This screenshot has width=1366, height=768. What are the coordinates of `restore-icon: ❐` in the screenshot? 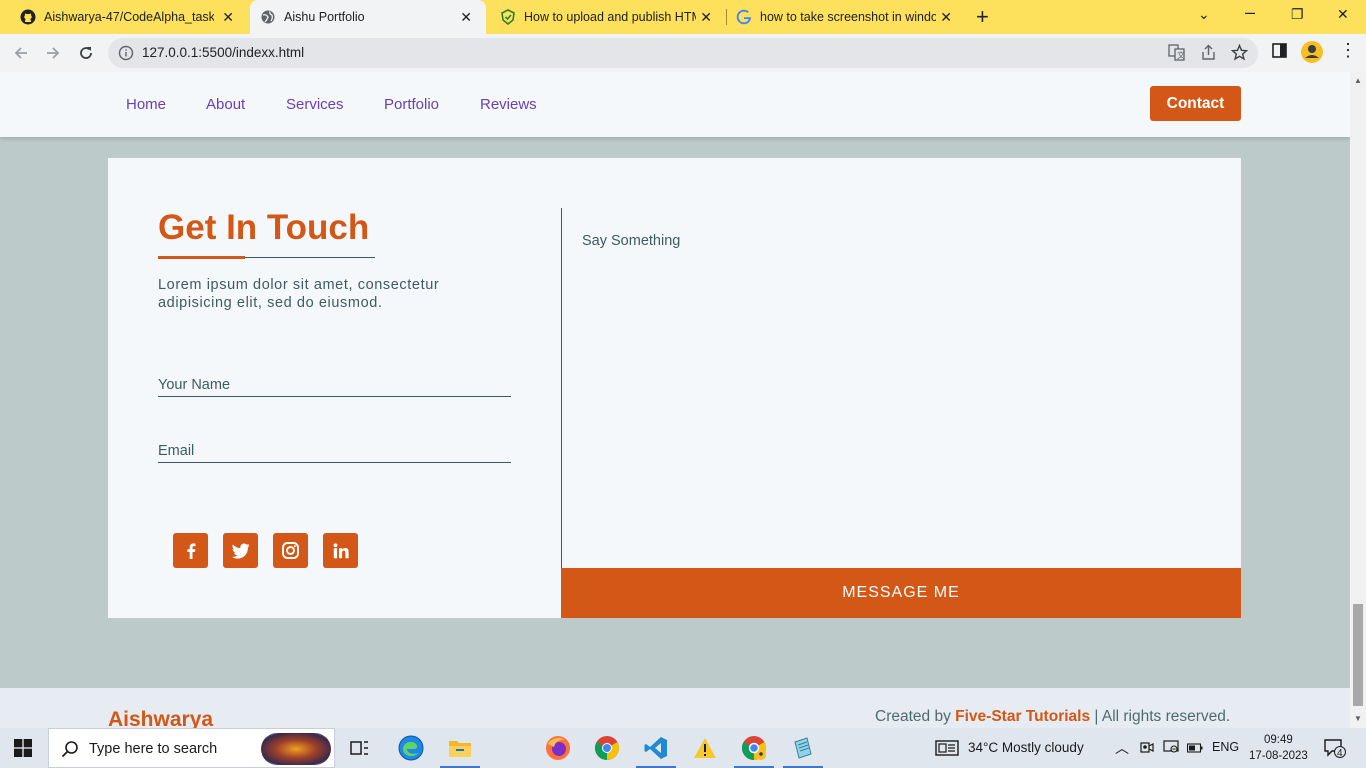 It's located at (1297, 14).